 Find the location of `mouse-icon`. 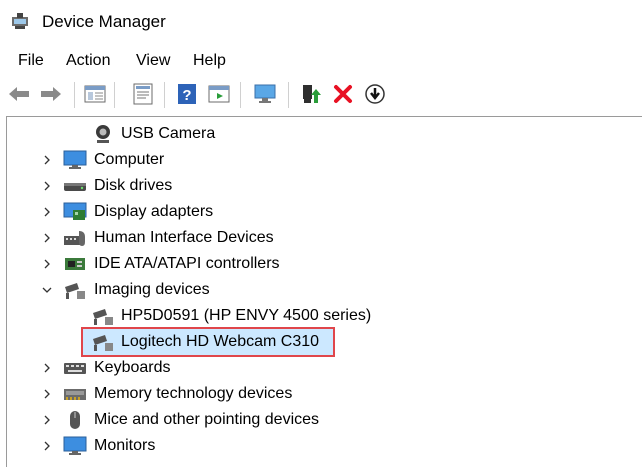

mouse-icon is located at coordinates (75, 420).